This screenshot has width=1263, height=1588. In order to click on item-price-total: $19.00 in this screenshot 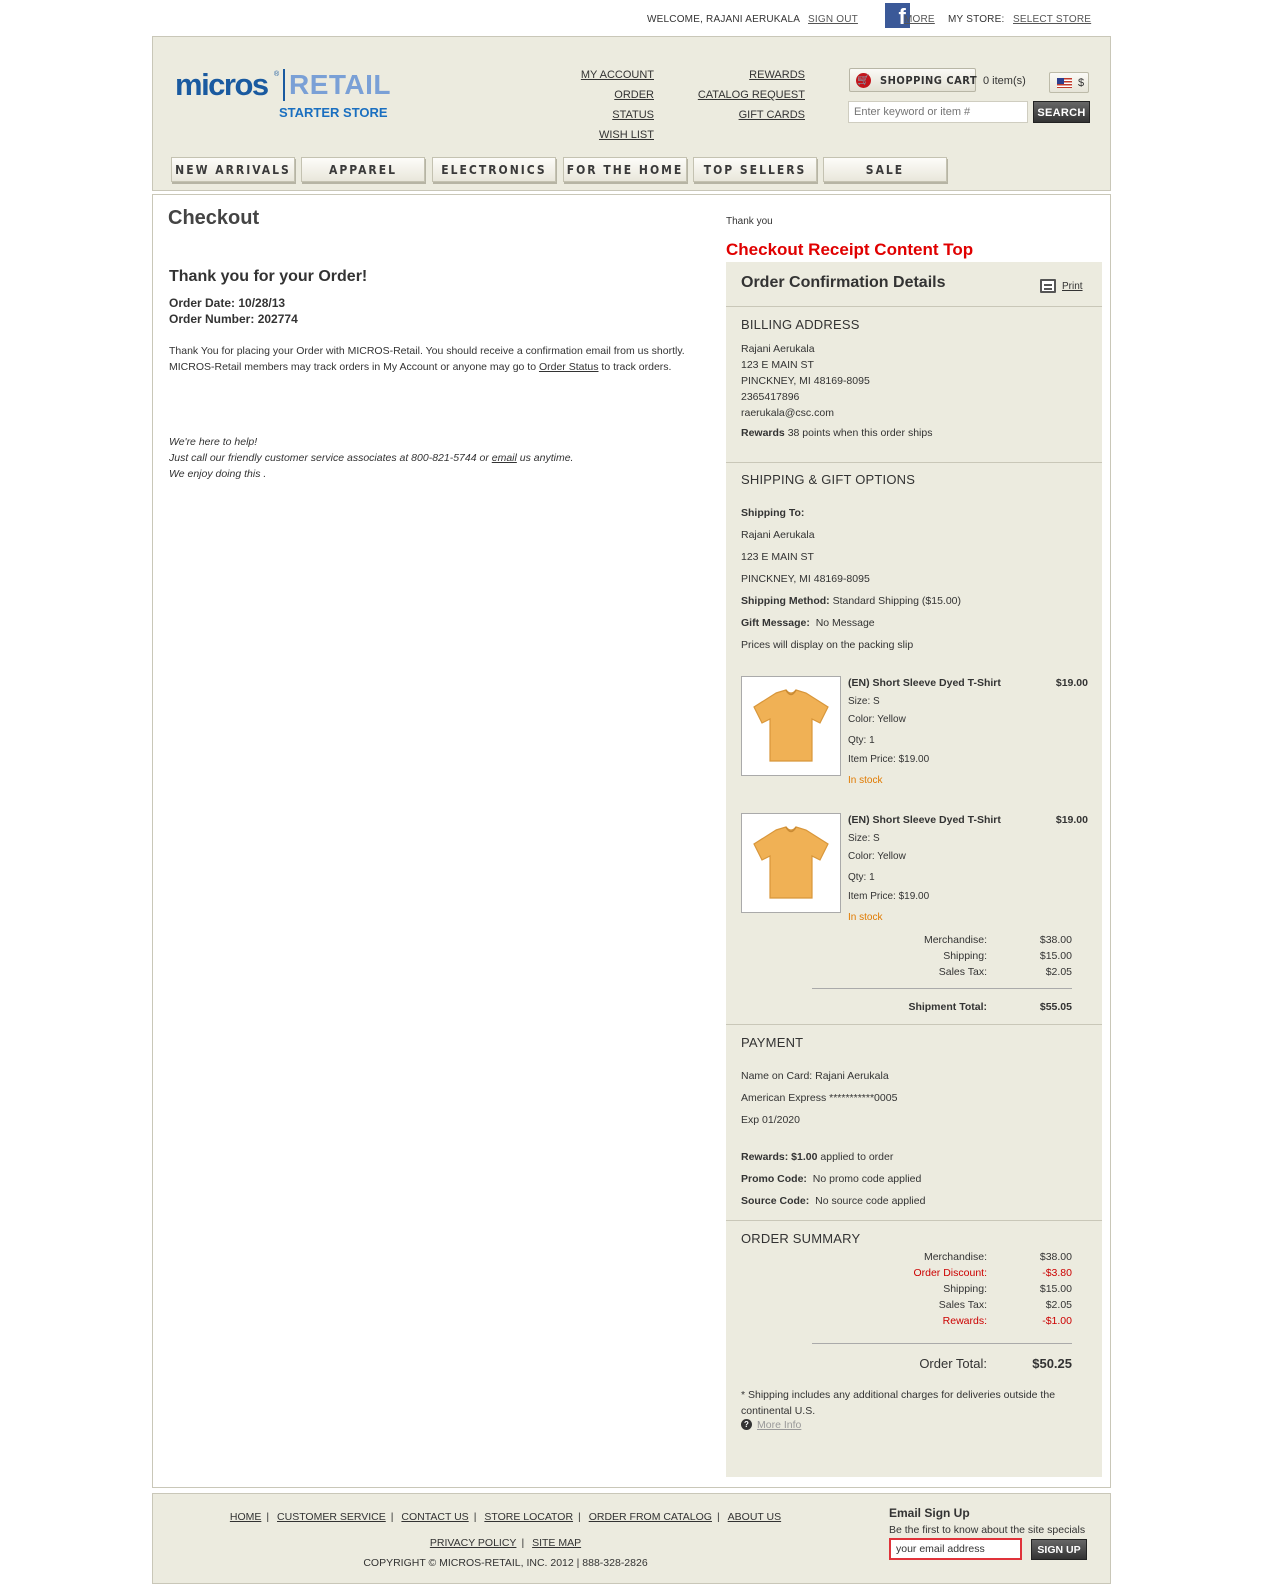, I will do `click(1071, 820)`.